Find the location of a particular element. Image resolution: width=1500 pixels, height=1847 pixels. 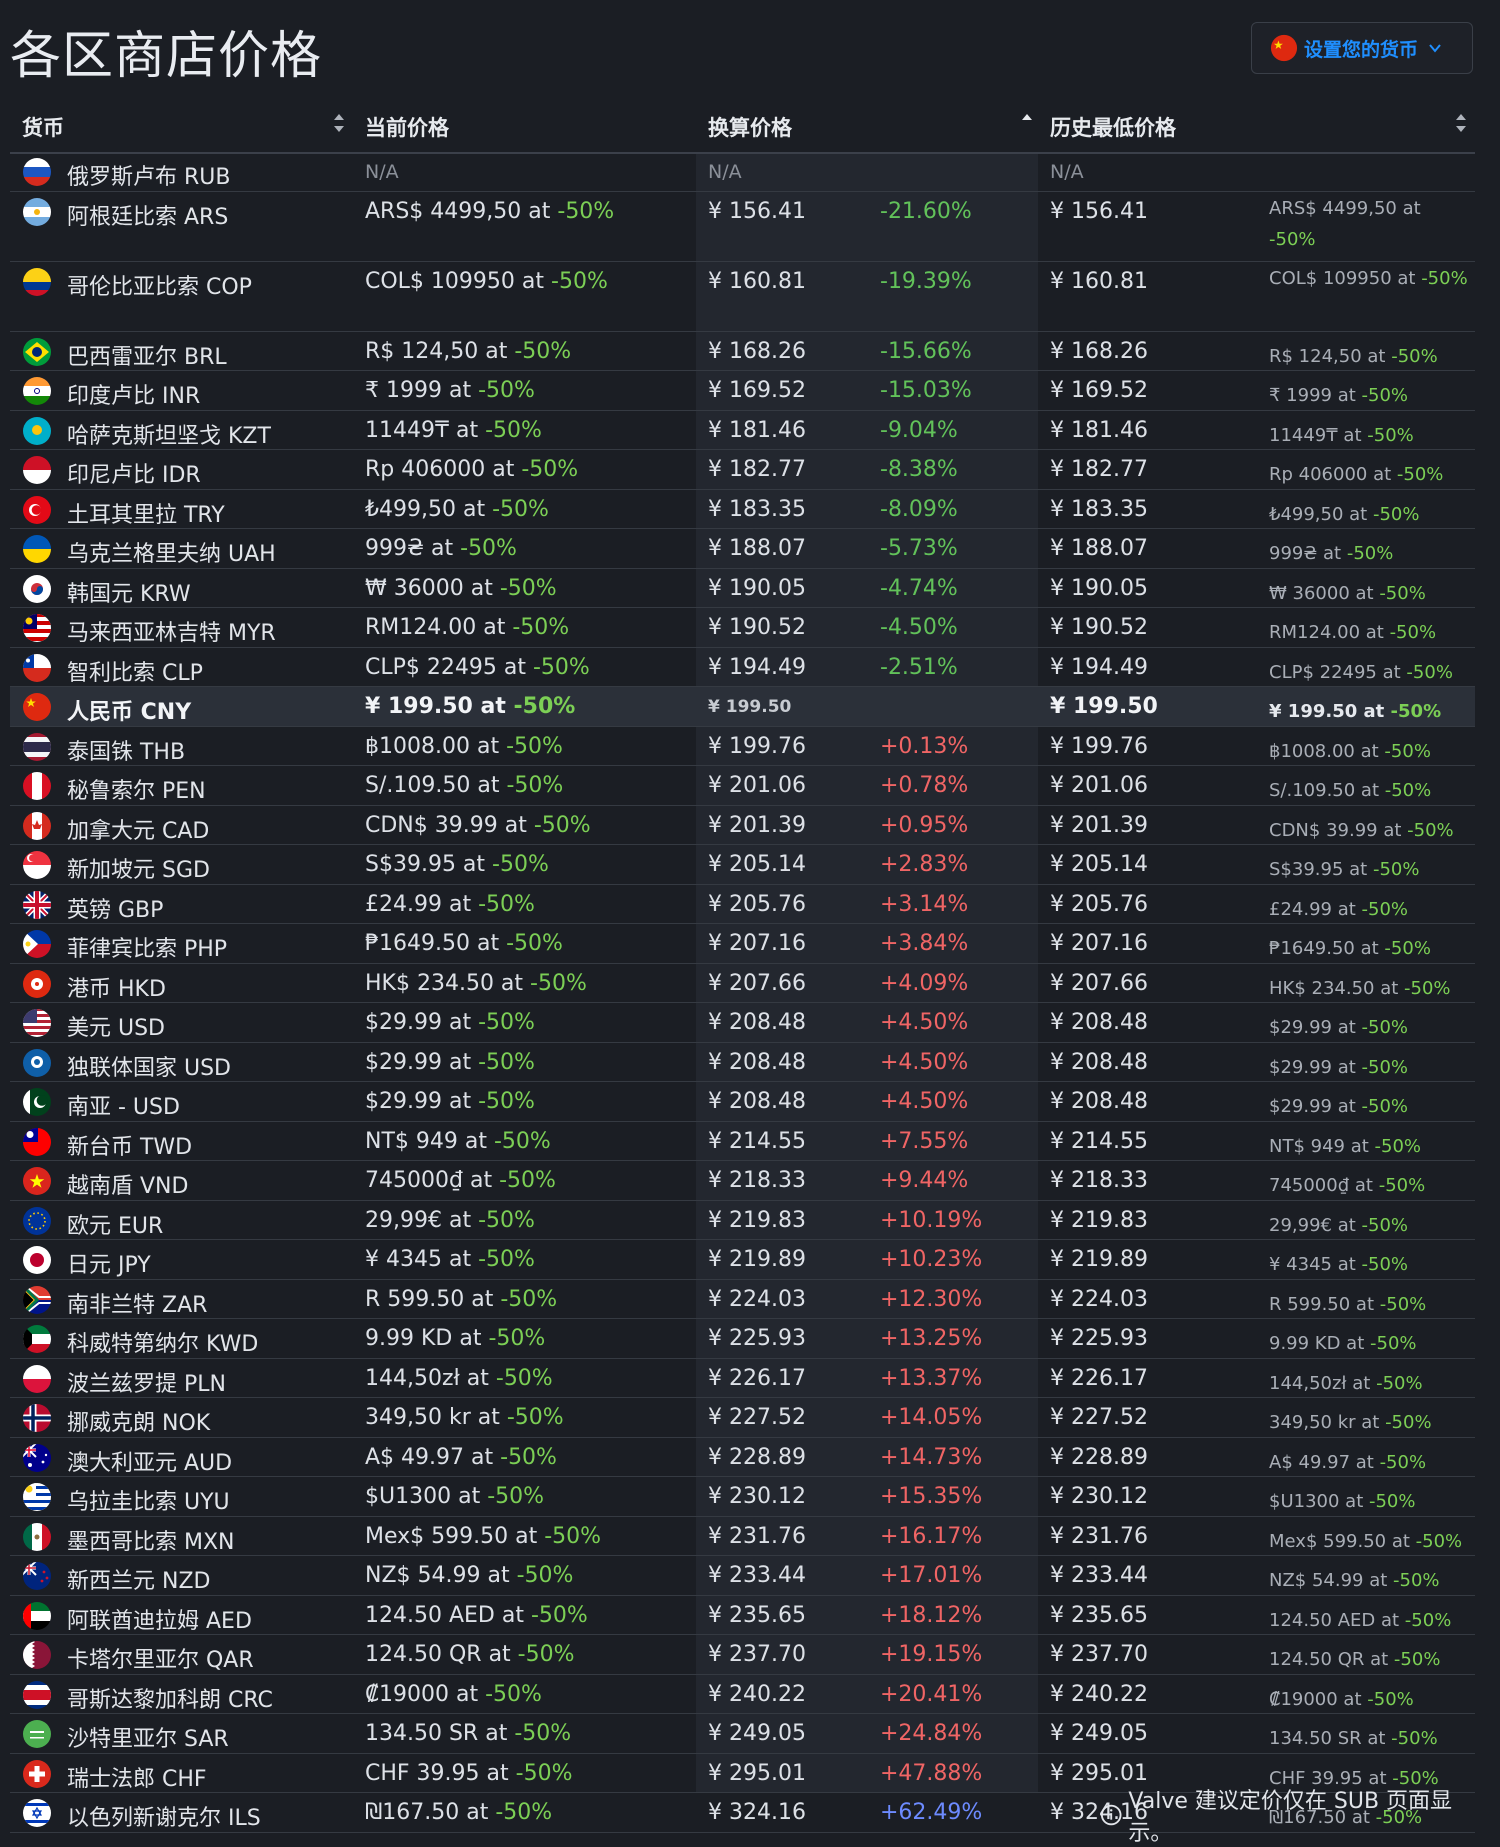

price-difference-percent: +9.44% is located at coordinates (924, 1180).